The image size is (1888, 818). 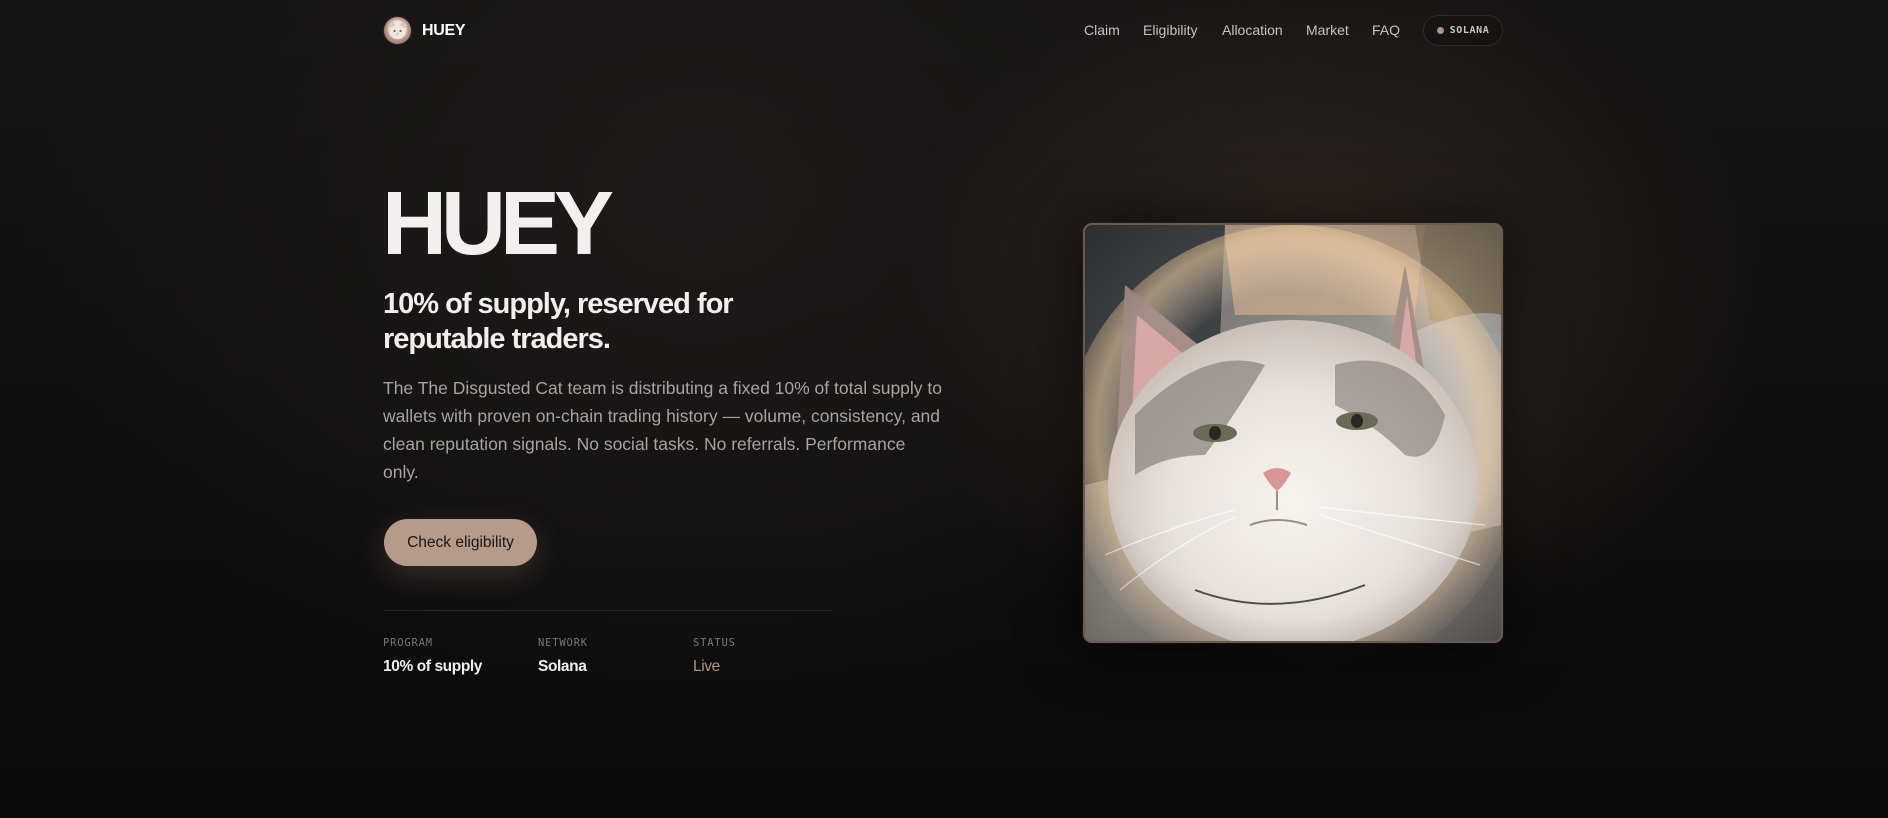 What do you see at coordinates (498, 224) in the screenshot?
I see `hero-title: HUEY` at bounding box center [498, 224].